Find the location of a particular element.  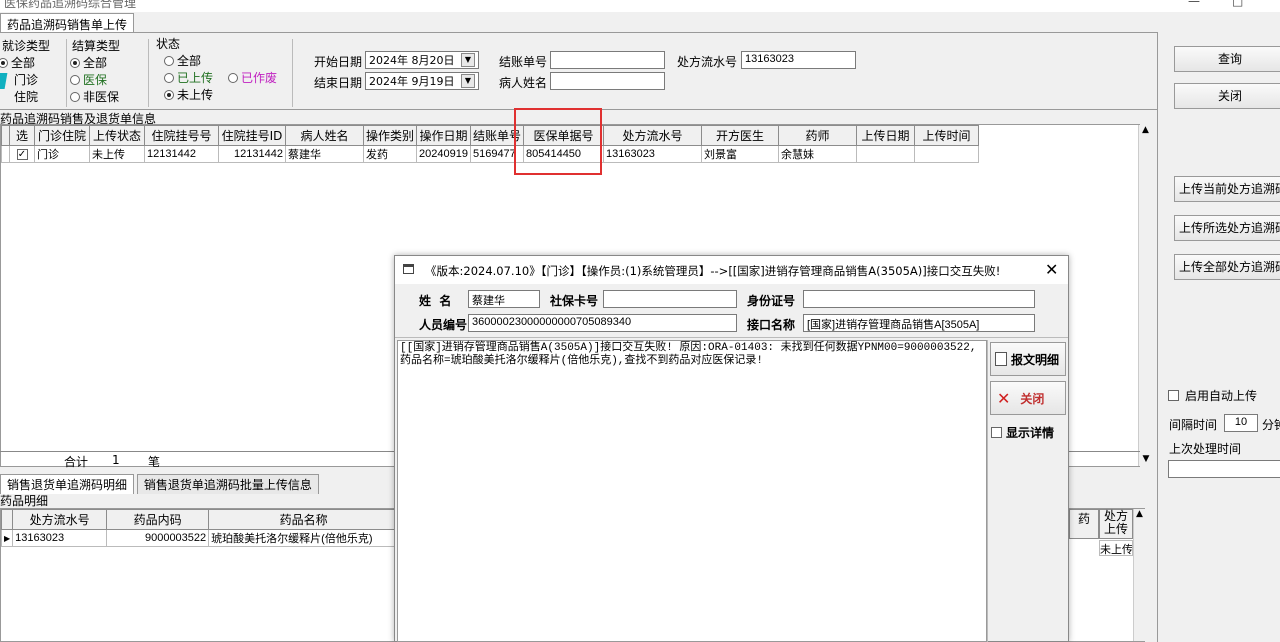

col-drug-short: 药 is located at coordinates (1084, 524).